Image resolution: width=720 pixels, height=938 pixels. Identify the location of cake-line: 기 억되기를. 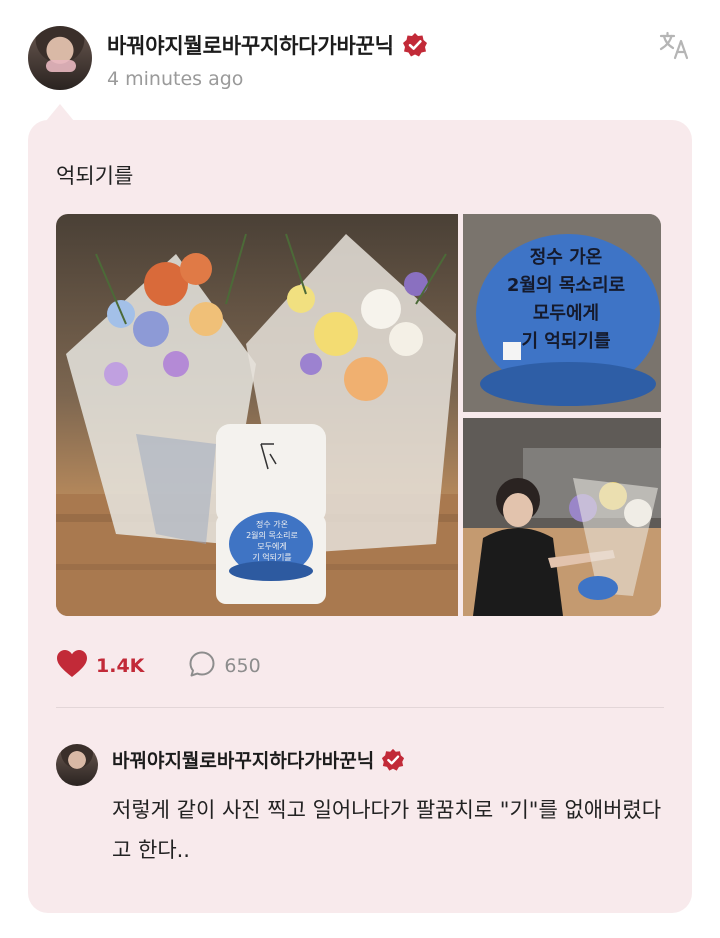
(566, 341).